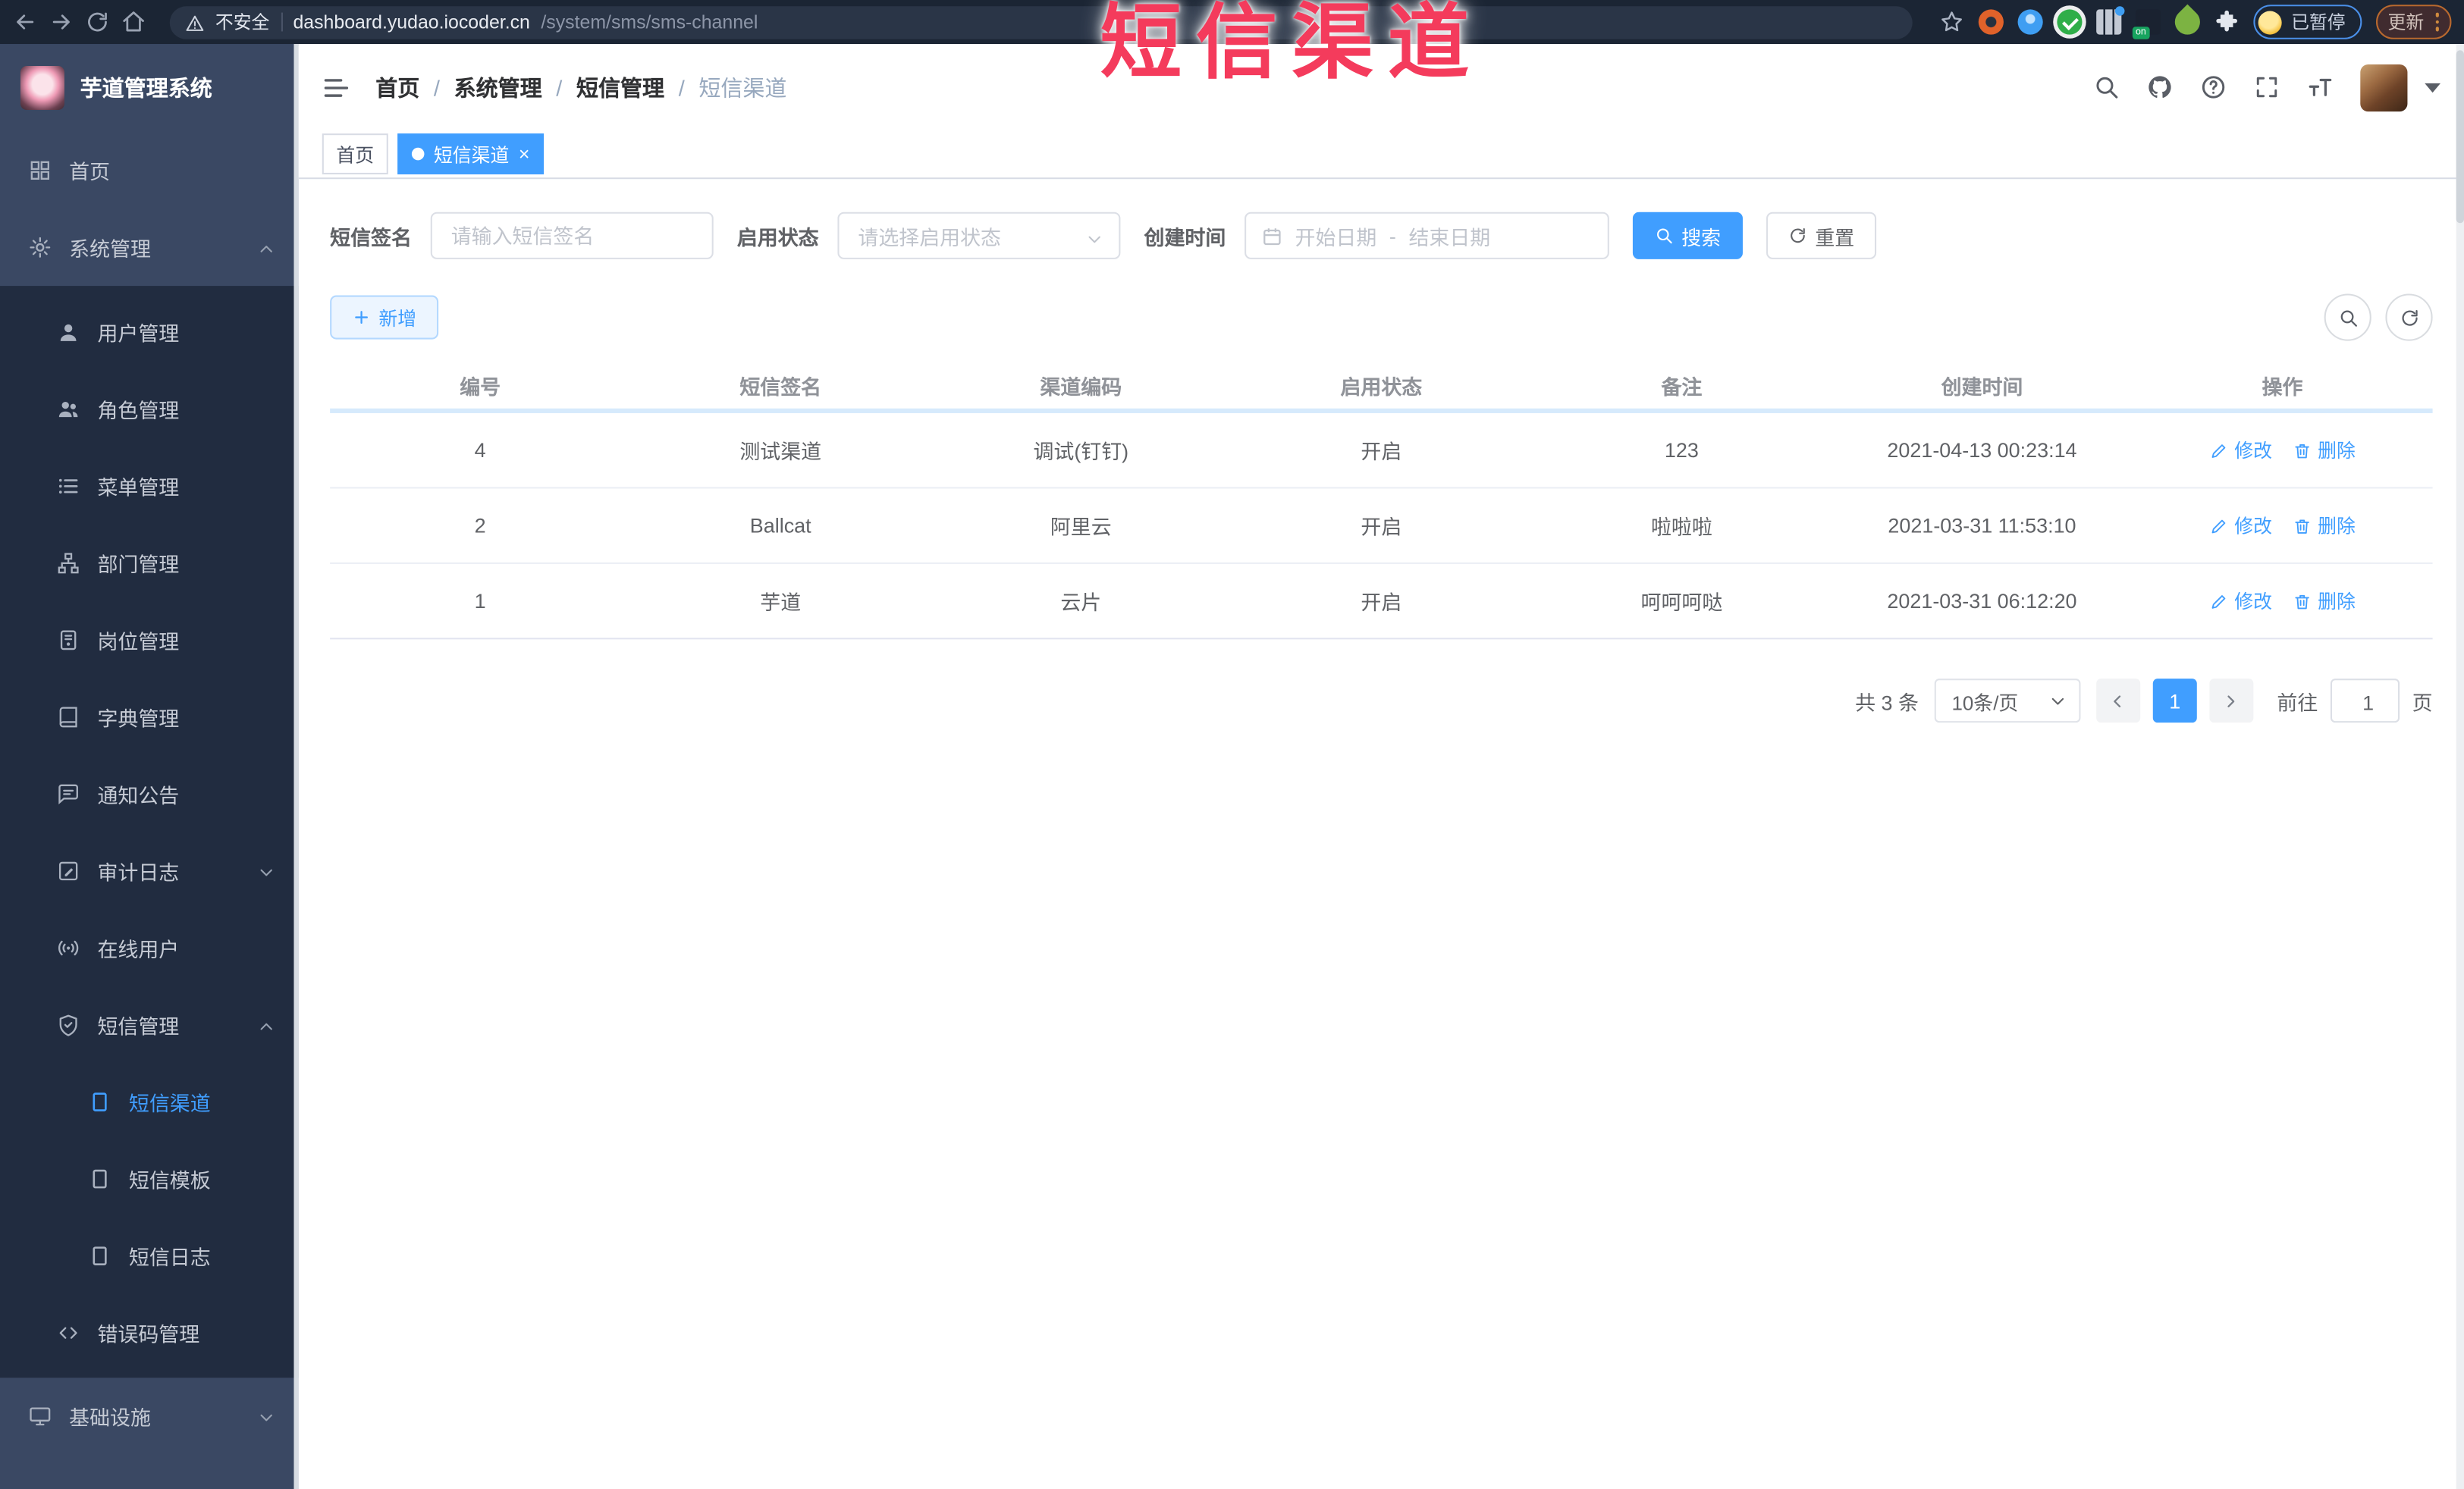 This screenshot has width=2464, height=1489. Describe the element at coordinates (418, 154) in the screenshot. I see `active-tab-dot` at that location.